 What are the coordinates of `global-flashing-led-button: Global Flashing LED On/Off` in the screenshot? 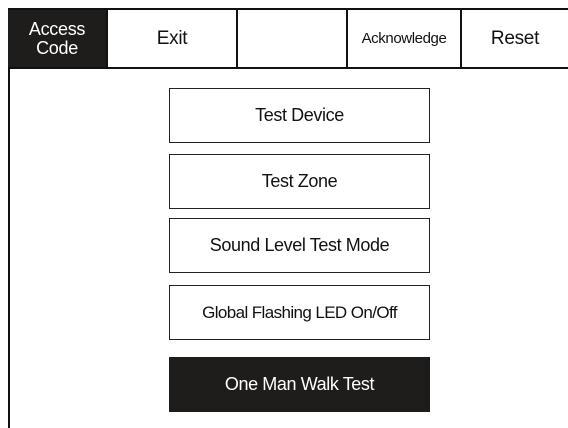 It's located at (299, 312).